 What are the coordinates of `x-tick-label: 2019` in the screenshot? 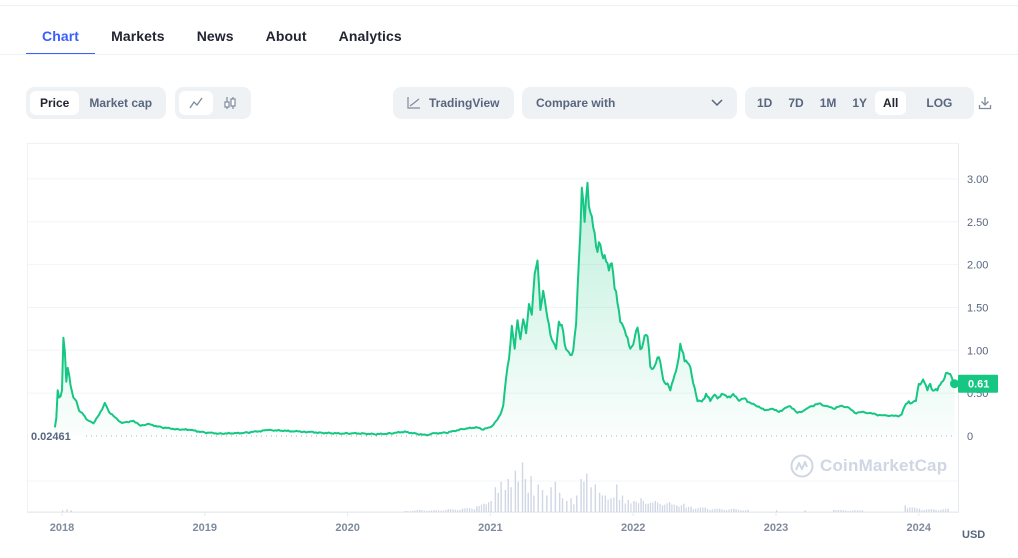 It's located at (205, 528).